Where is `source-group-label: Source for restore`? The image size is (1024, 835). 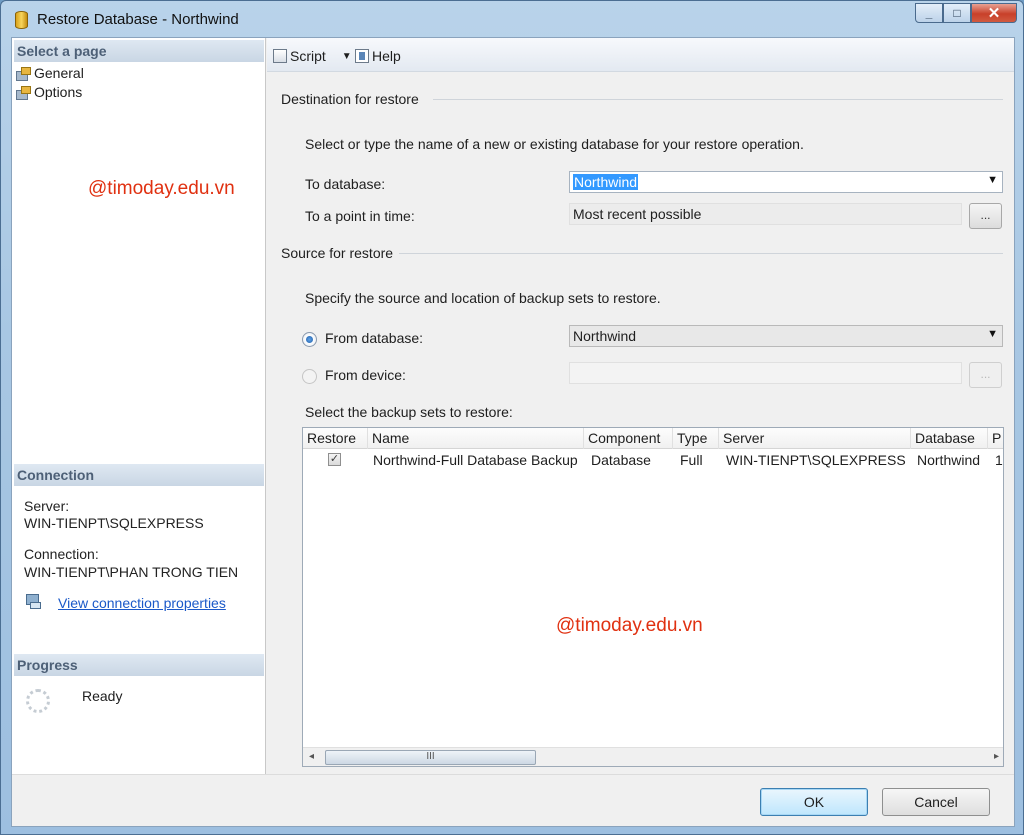
source-group-label: Source for restore is located at coordinates (337, 253).